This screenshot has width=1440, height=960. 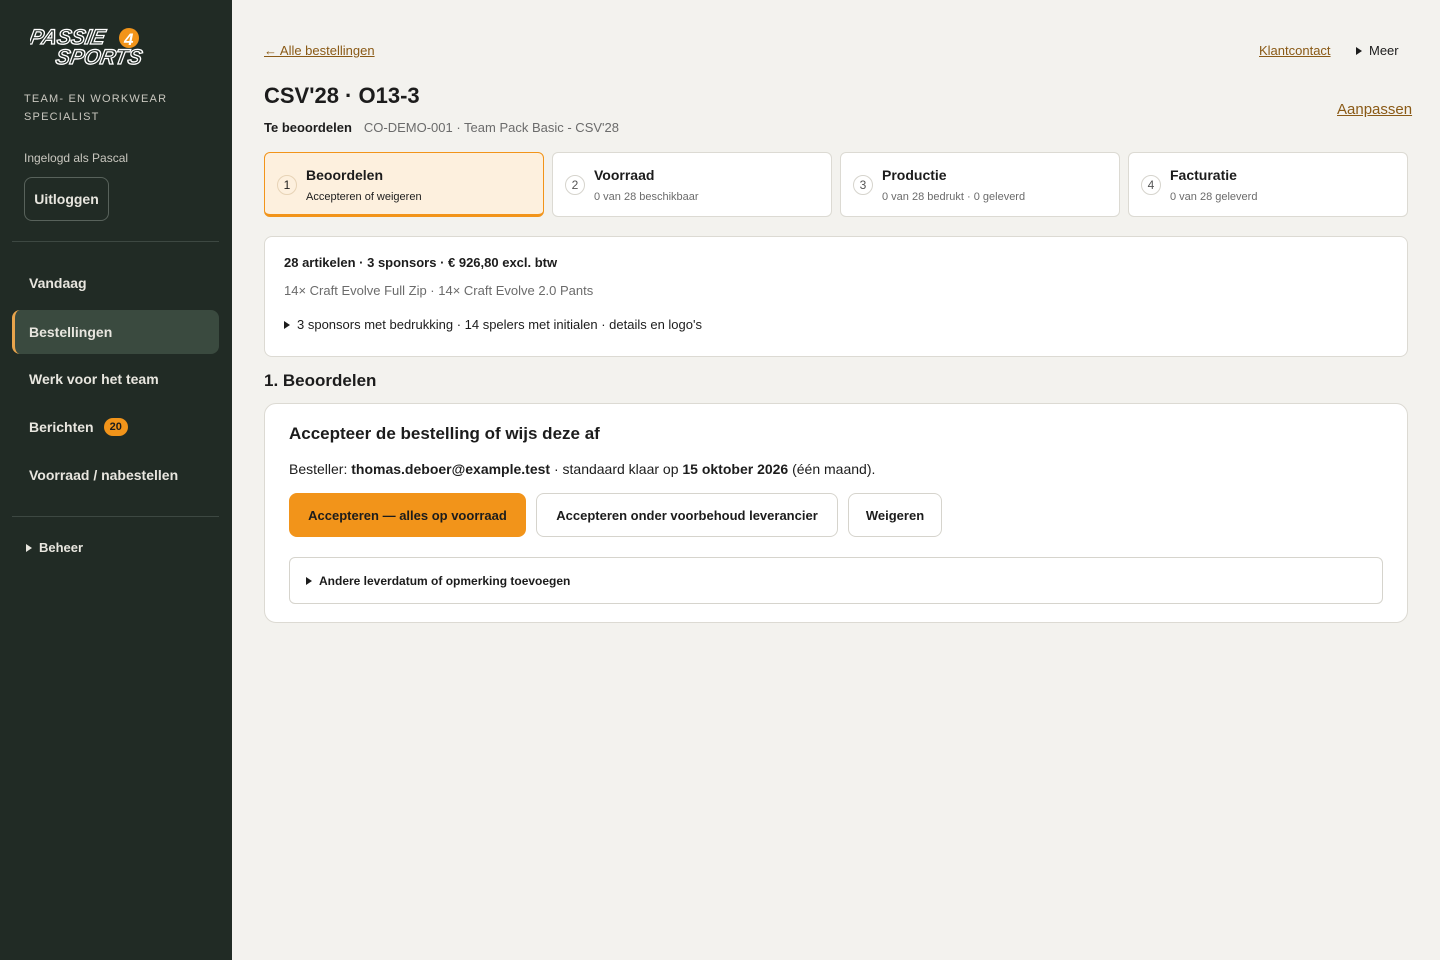 What do you see at coordinates (914, 175) in the screenshot?
I see `step-title: Productie` at bounding box center [914, 175].